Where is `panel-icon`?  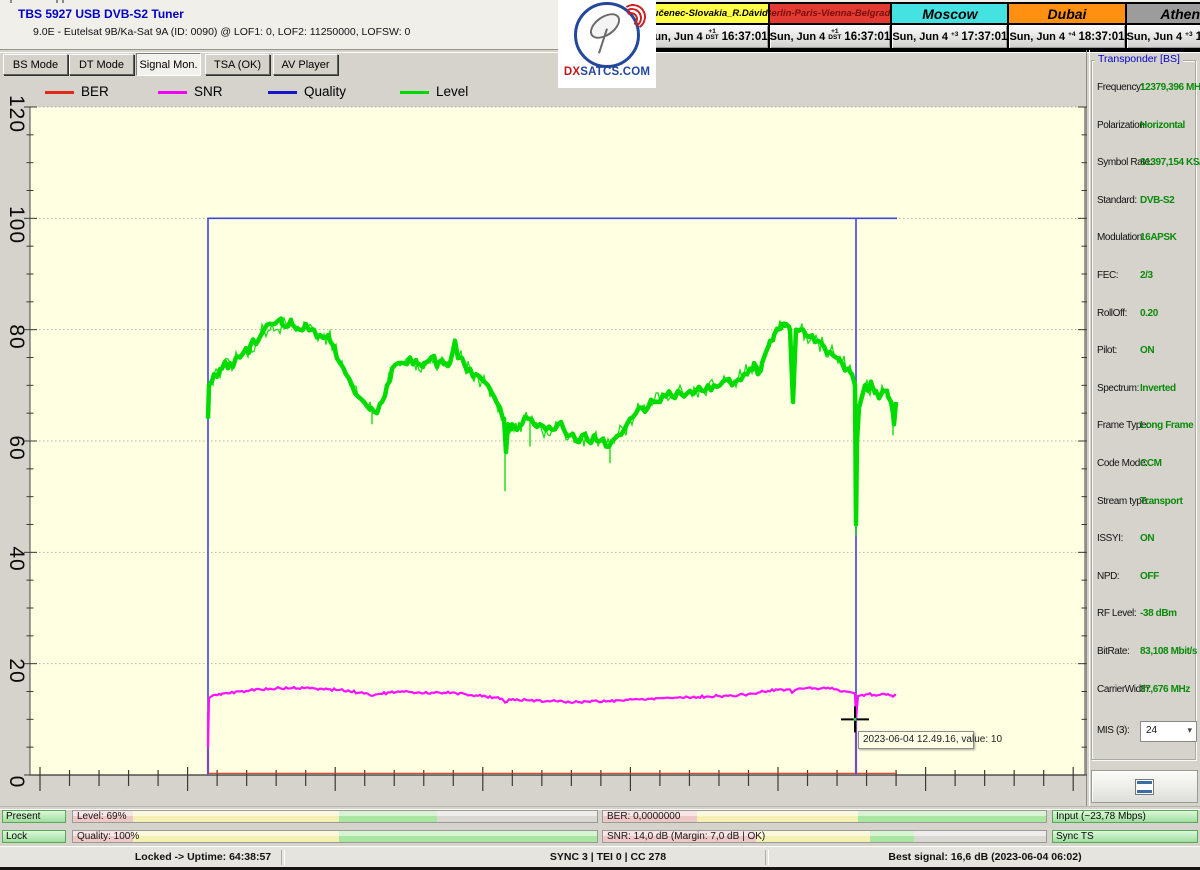 panel-icon is located at coordinates (1144, 786).